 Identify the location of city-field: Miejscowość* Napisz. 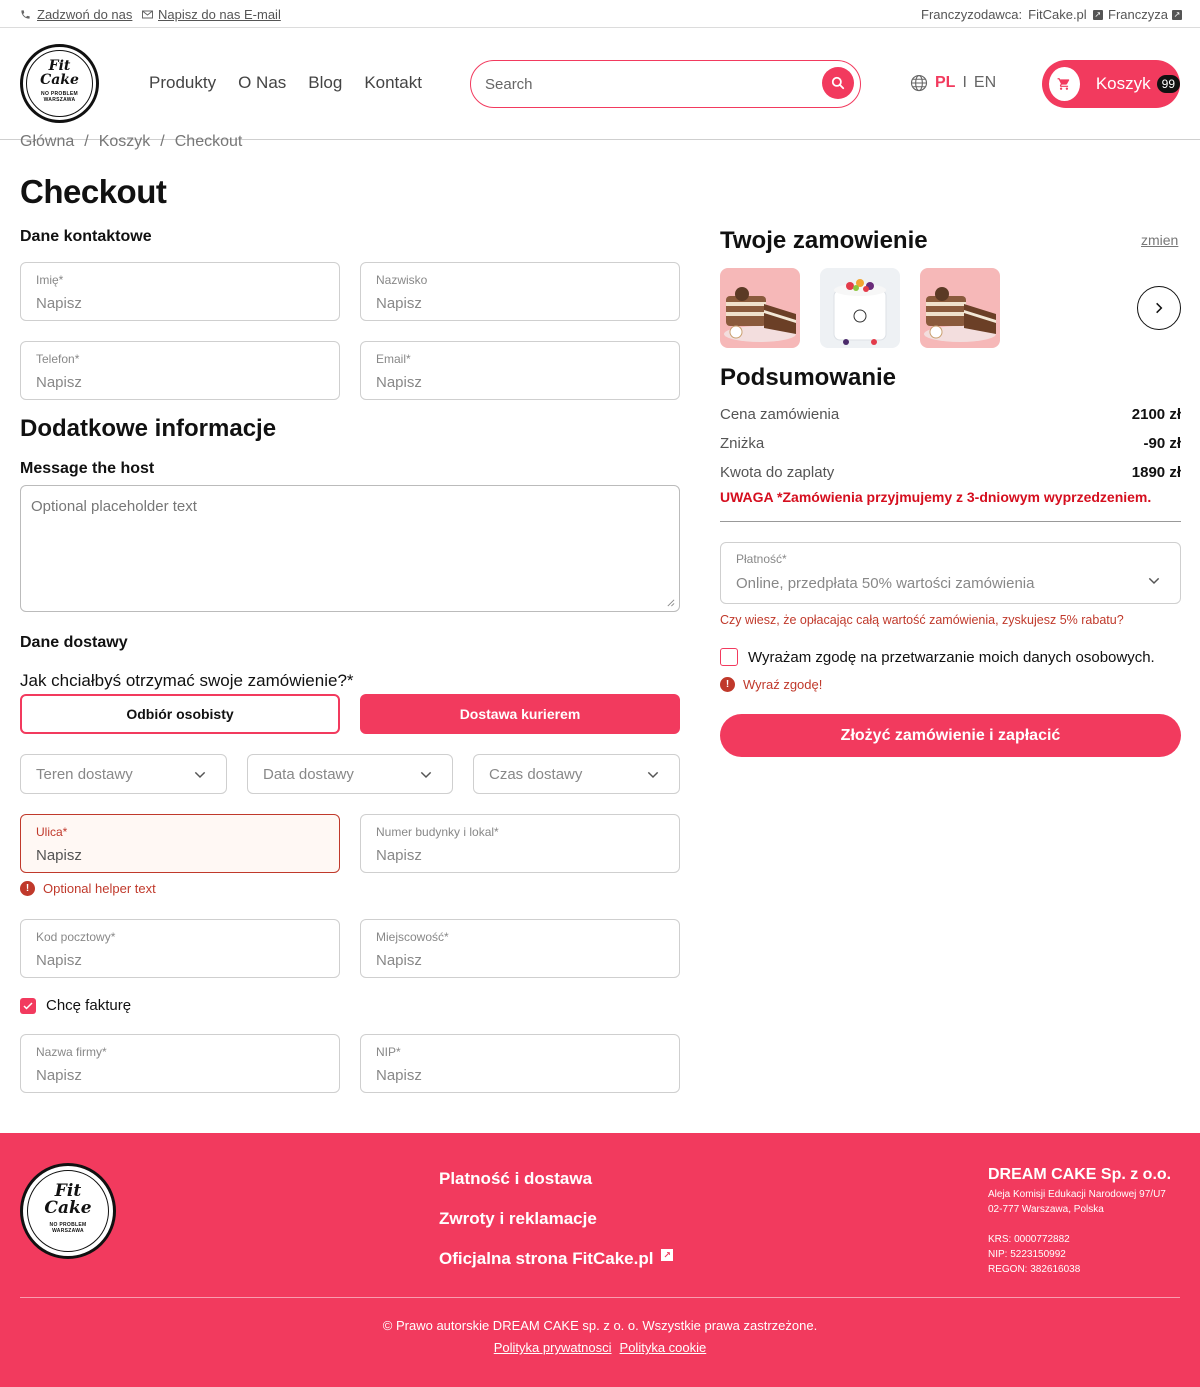
(520, 948).